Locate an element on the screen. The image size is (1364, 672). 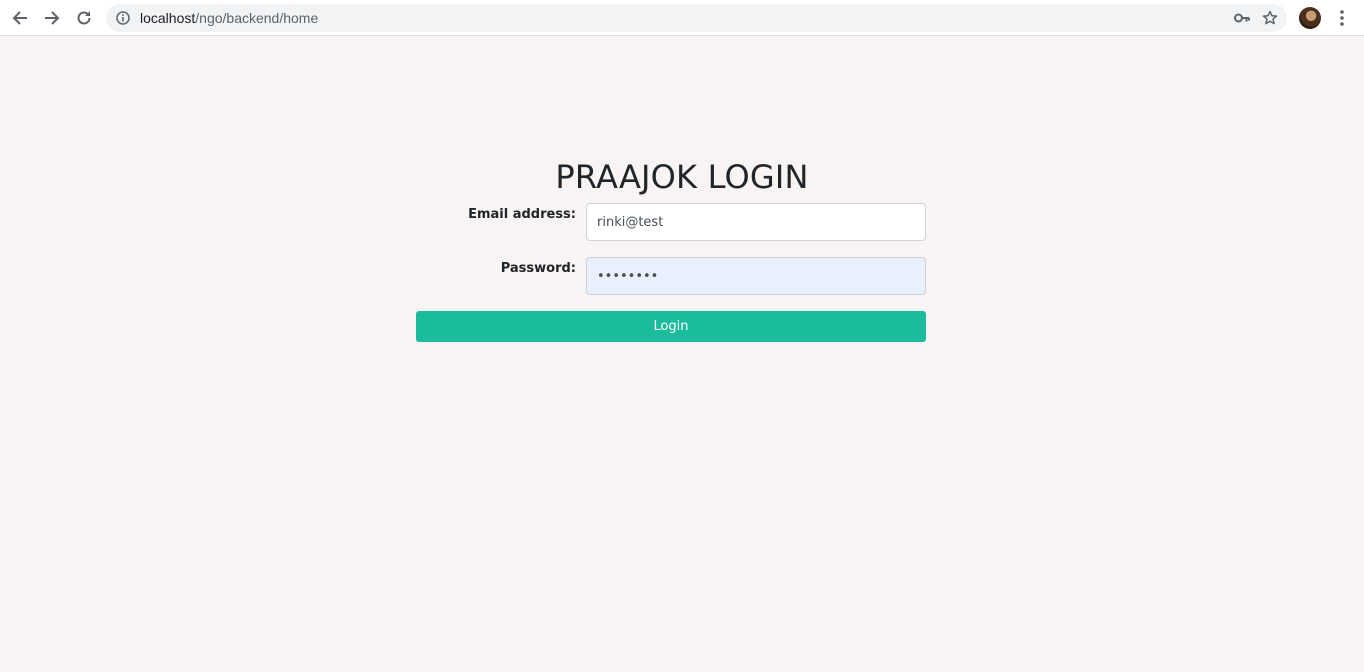
email-field is located at coordinates (756, 222).